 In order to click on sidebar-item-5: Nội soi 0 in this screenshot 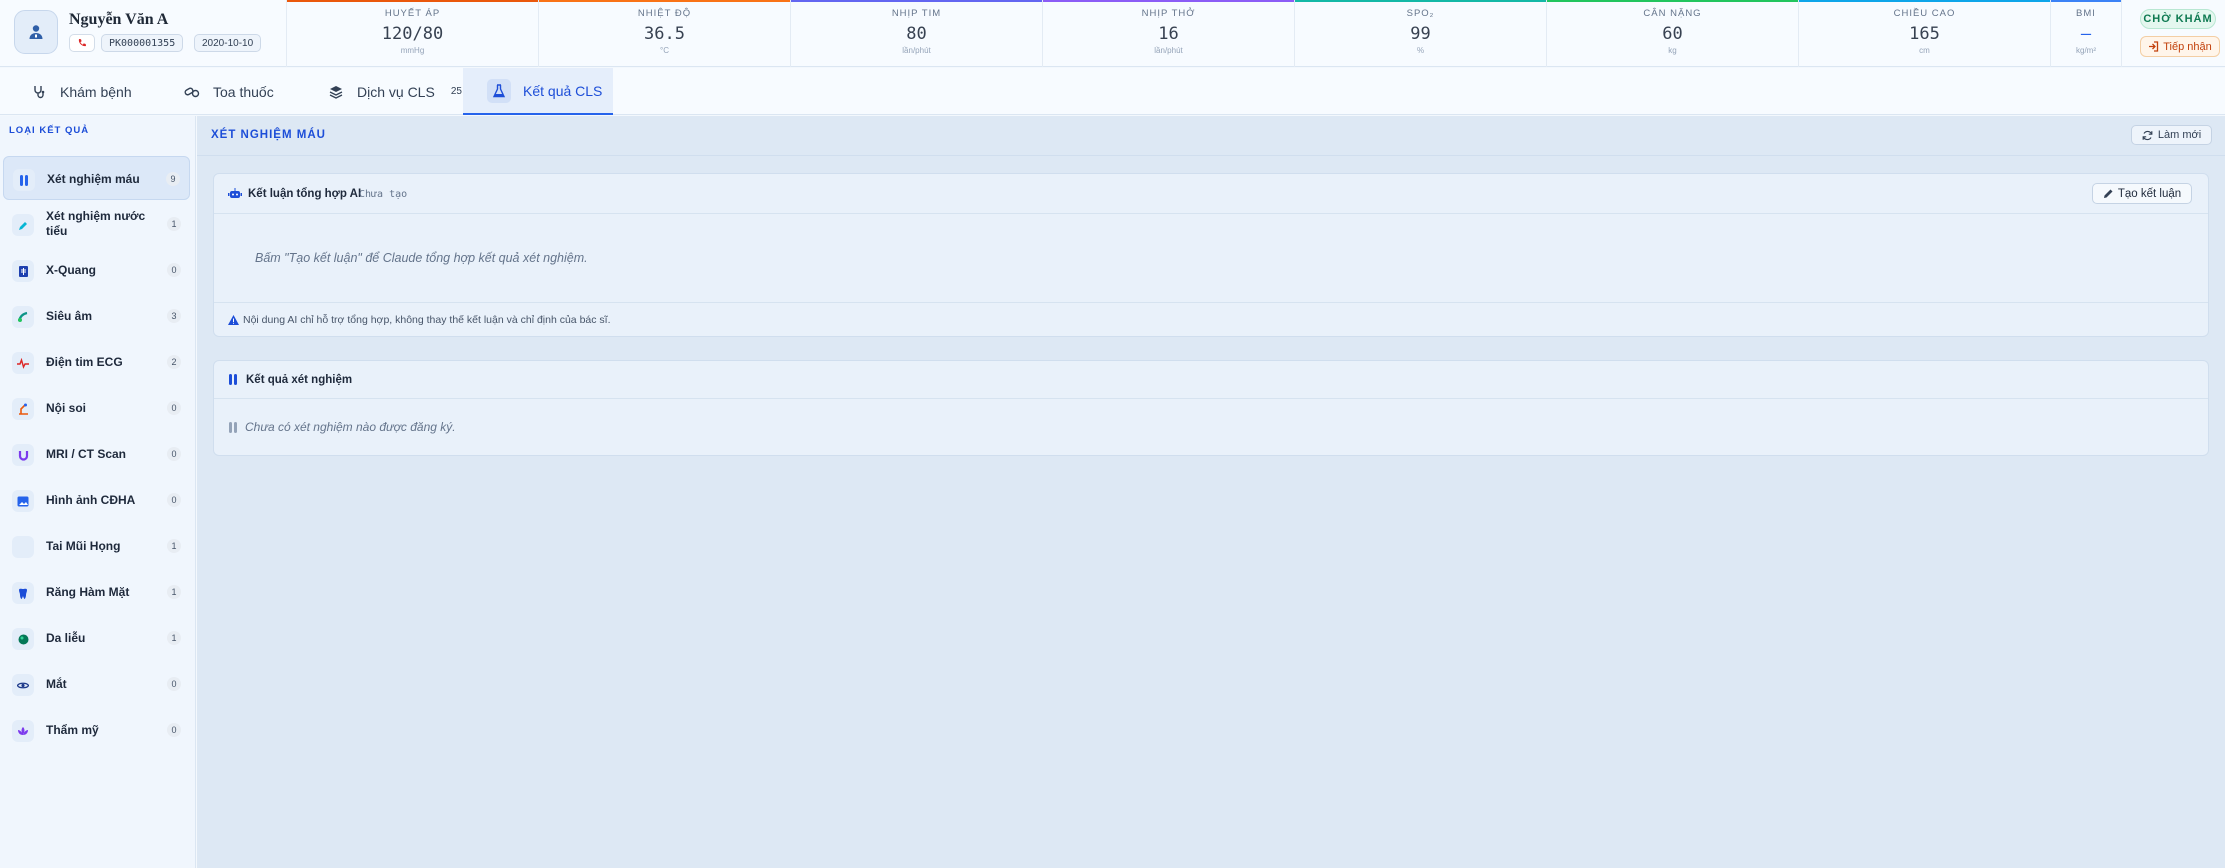, I will do `click(96, 408)`.